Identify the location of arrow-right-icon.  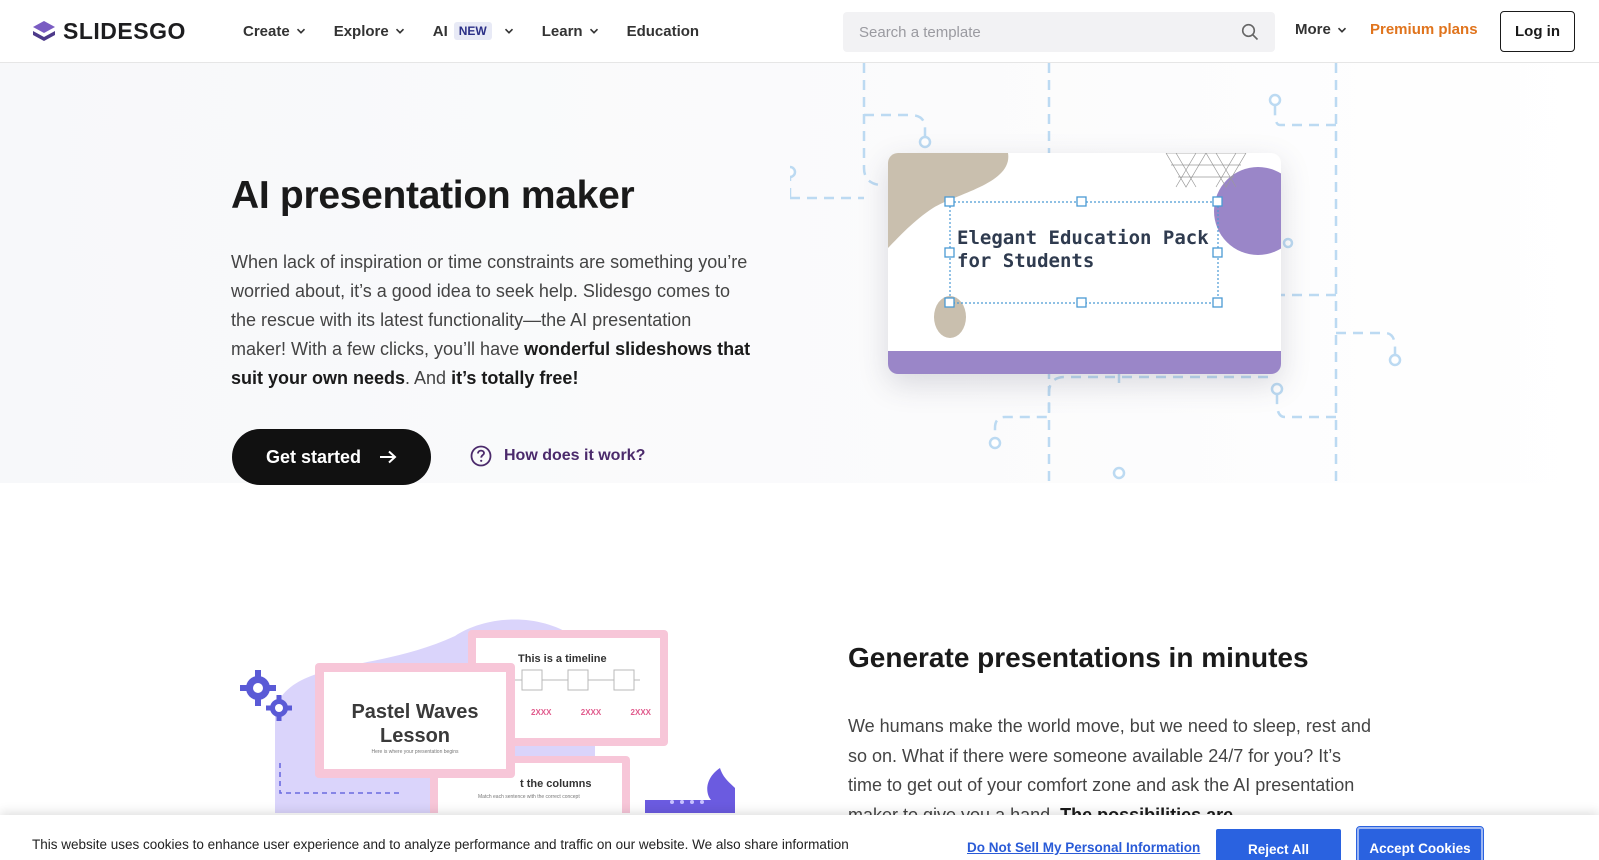
(388, 457).